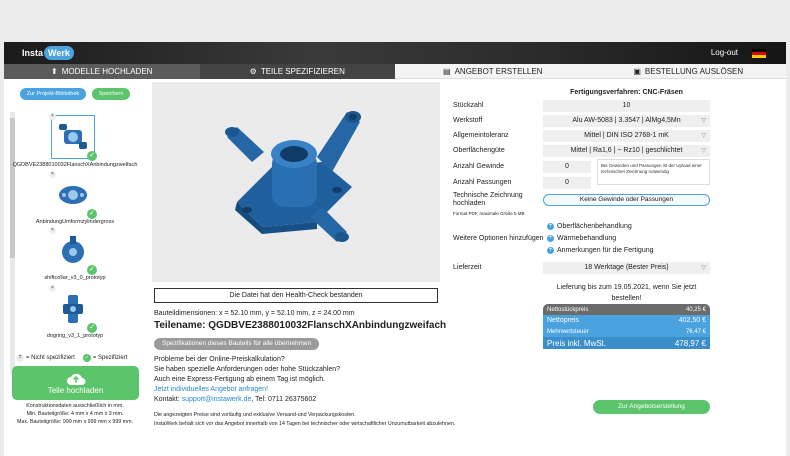 This screenshot has width=790, height=456. I want to click on logo-text-insta: Insta, so click(33, 53).